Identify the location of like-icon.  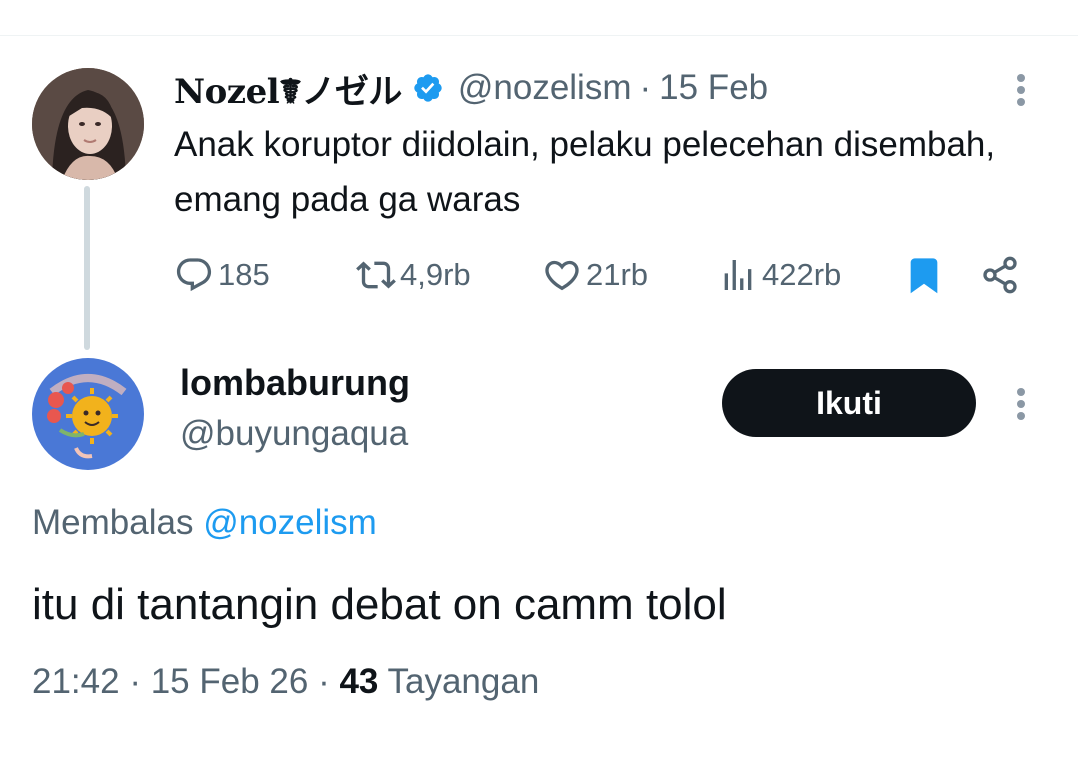
(562, 275).